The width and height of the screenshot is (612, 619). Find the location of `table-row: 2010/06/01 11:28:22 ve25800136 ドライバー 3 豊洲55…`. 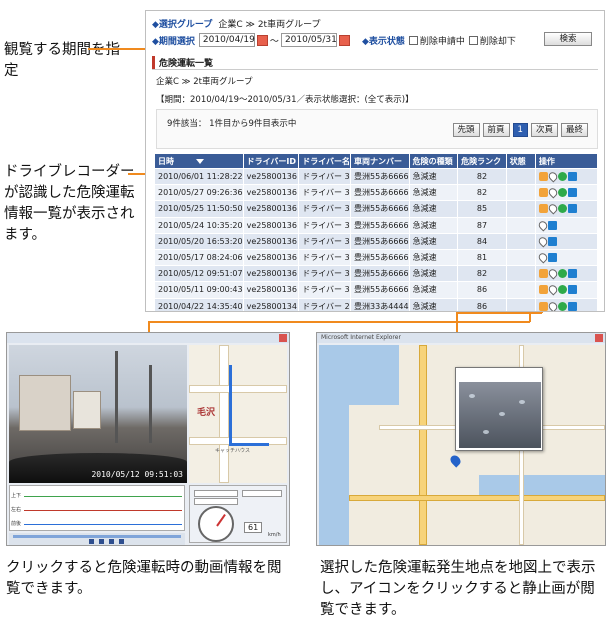

table-row: 2010/06/01 11:28:22 ve25800136 ドライバー 3 豊洲55… is located at coordinates (376, 176).